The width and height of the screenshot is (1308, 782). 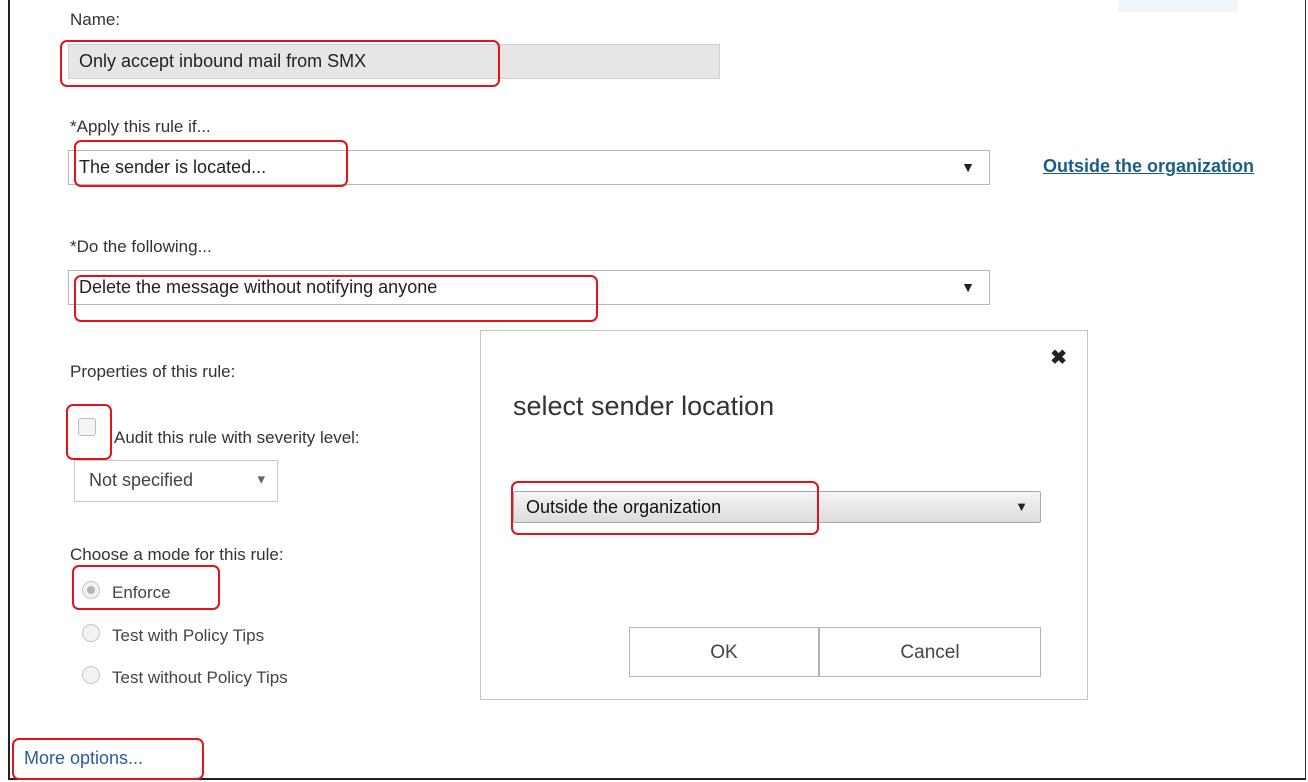 I want to click on severity-select: Not specified ▾, so click(x=176, y=481).